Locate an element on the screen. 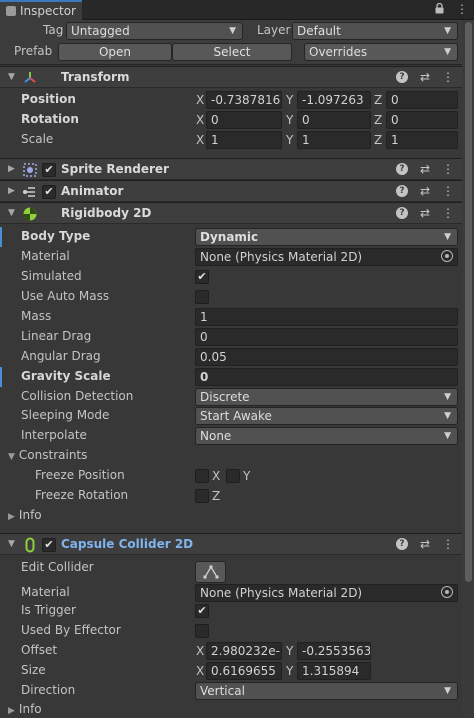 Image resolution: width=474 pixels, height=718 pixels. position-z-field: 0 is located at coordinates (422, 100).